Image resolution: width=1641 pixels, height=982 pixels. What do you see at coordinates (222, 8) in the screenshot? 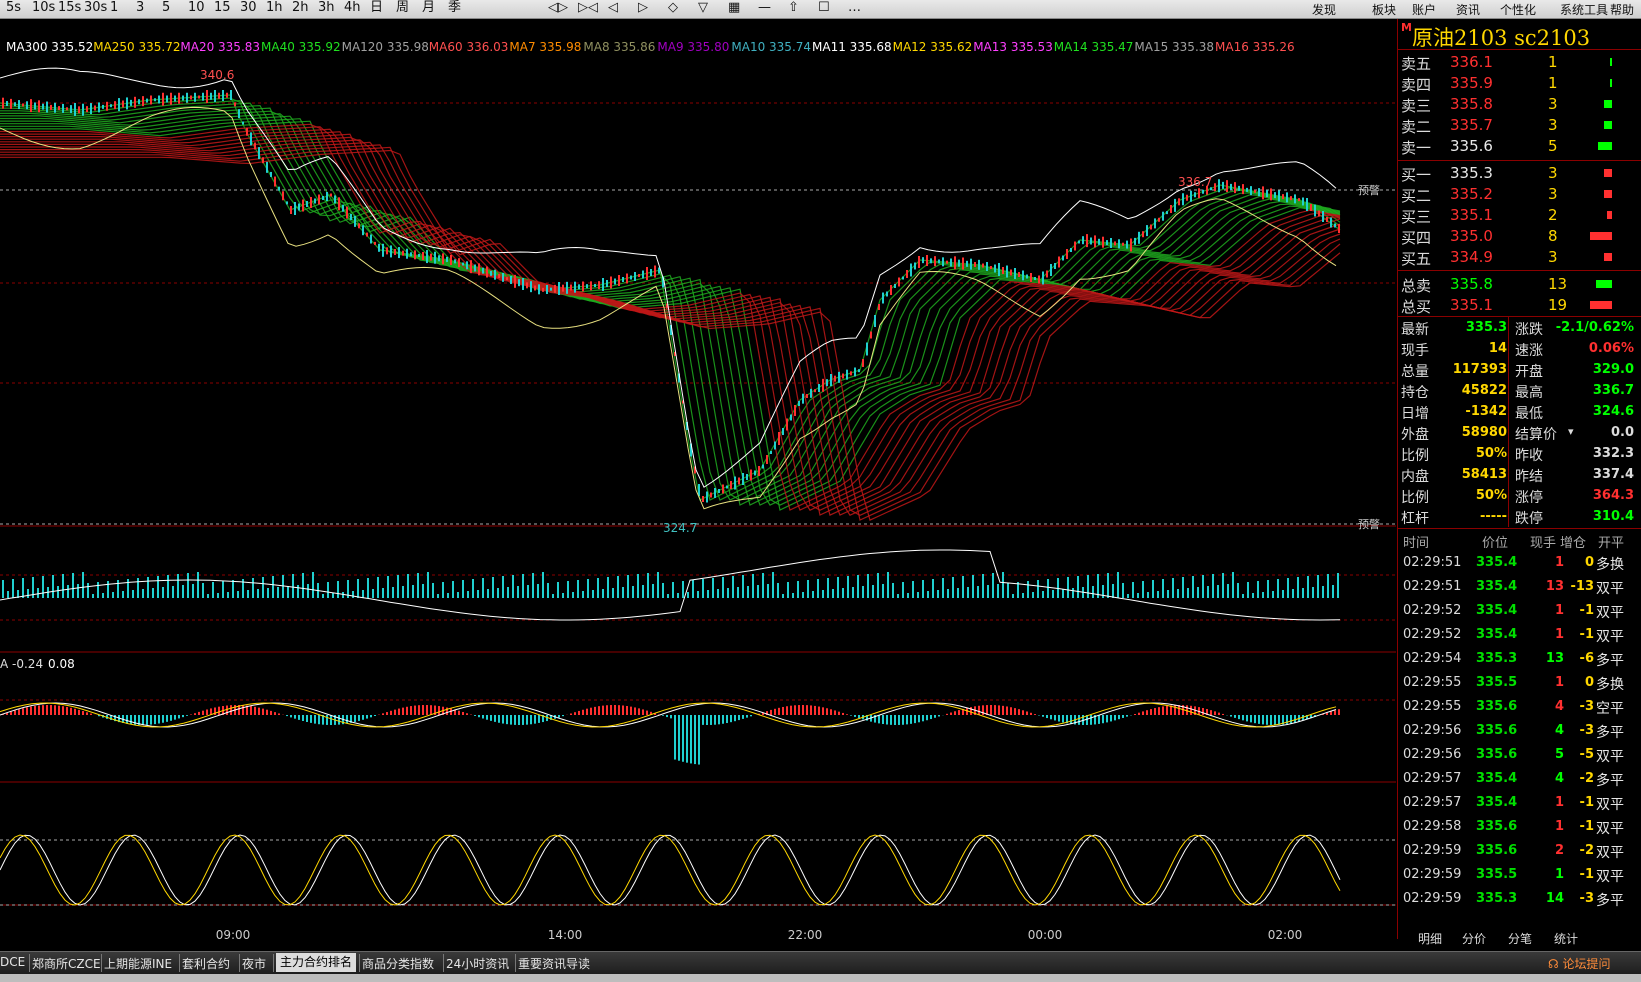
I see `period-button: 15` at bounding box center [222, 8].